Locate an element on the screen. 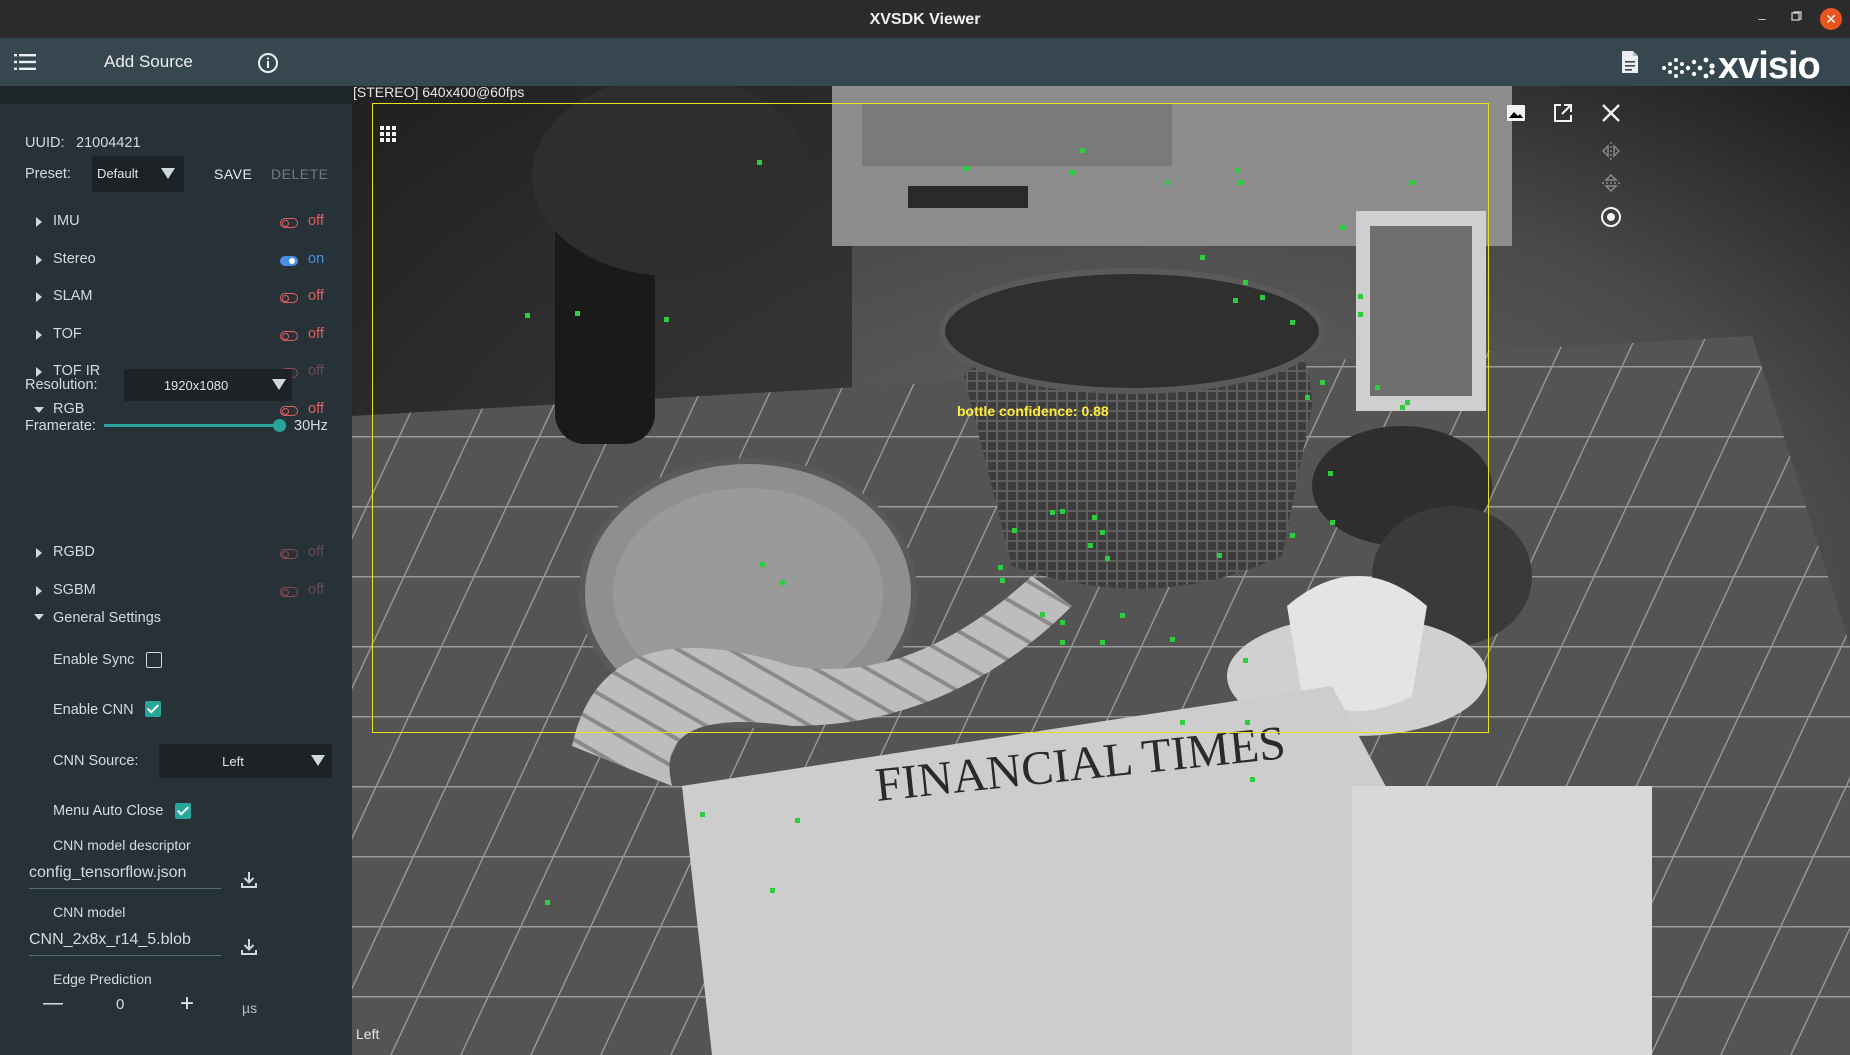 This screenshot has height=1055, width=1850. rotate-icon is located at coordinates (1611, 151).